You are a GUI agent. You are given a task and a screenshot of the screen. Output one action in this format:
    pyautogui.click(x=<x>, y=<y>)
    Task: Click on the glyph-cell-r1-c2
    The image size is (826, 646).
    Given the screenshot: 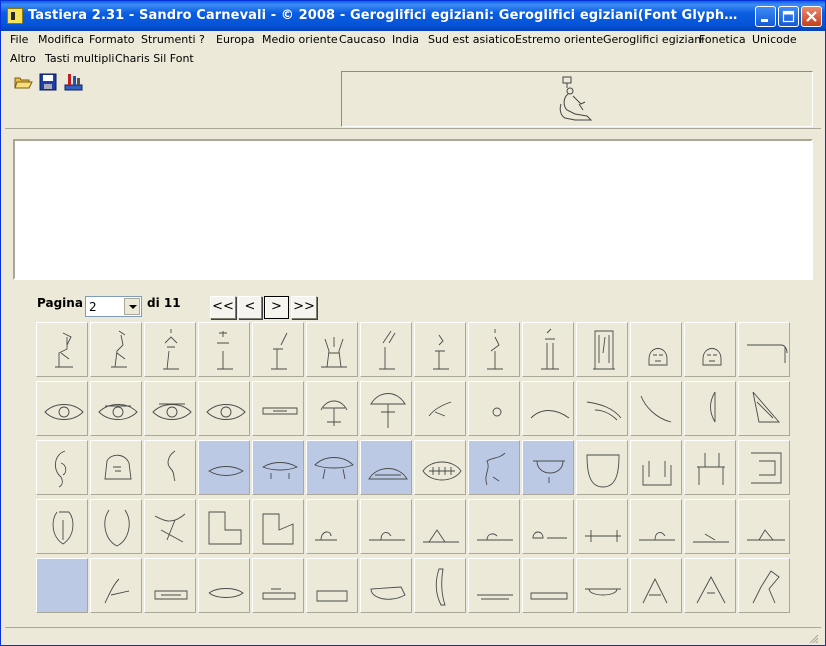 What is the action you would take?
    pyautogui.click(x=116, y=349)
    